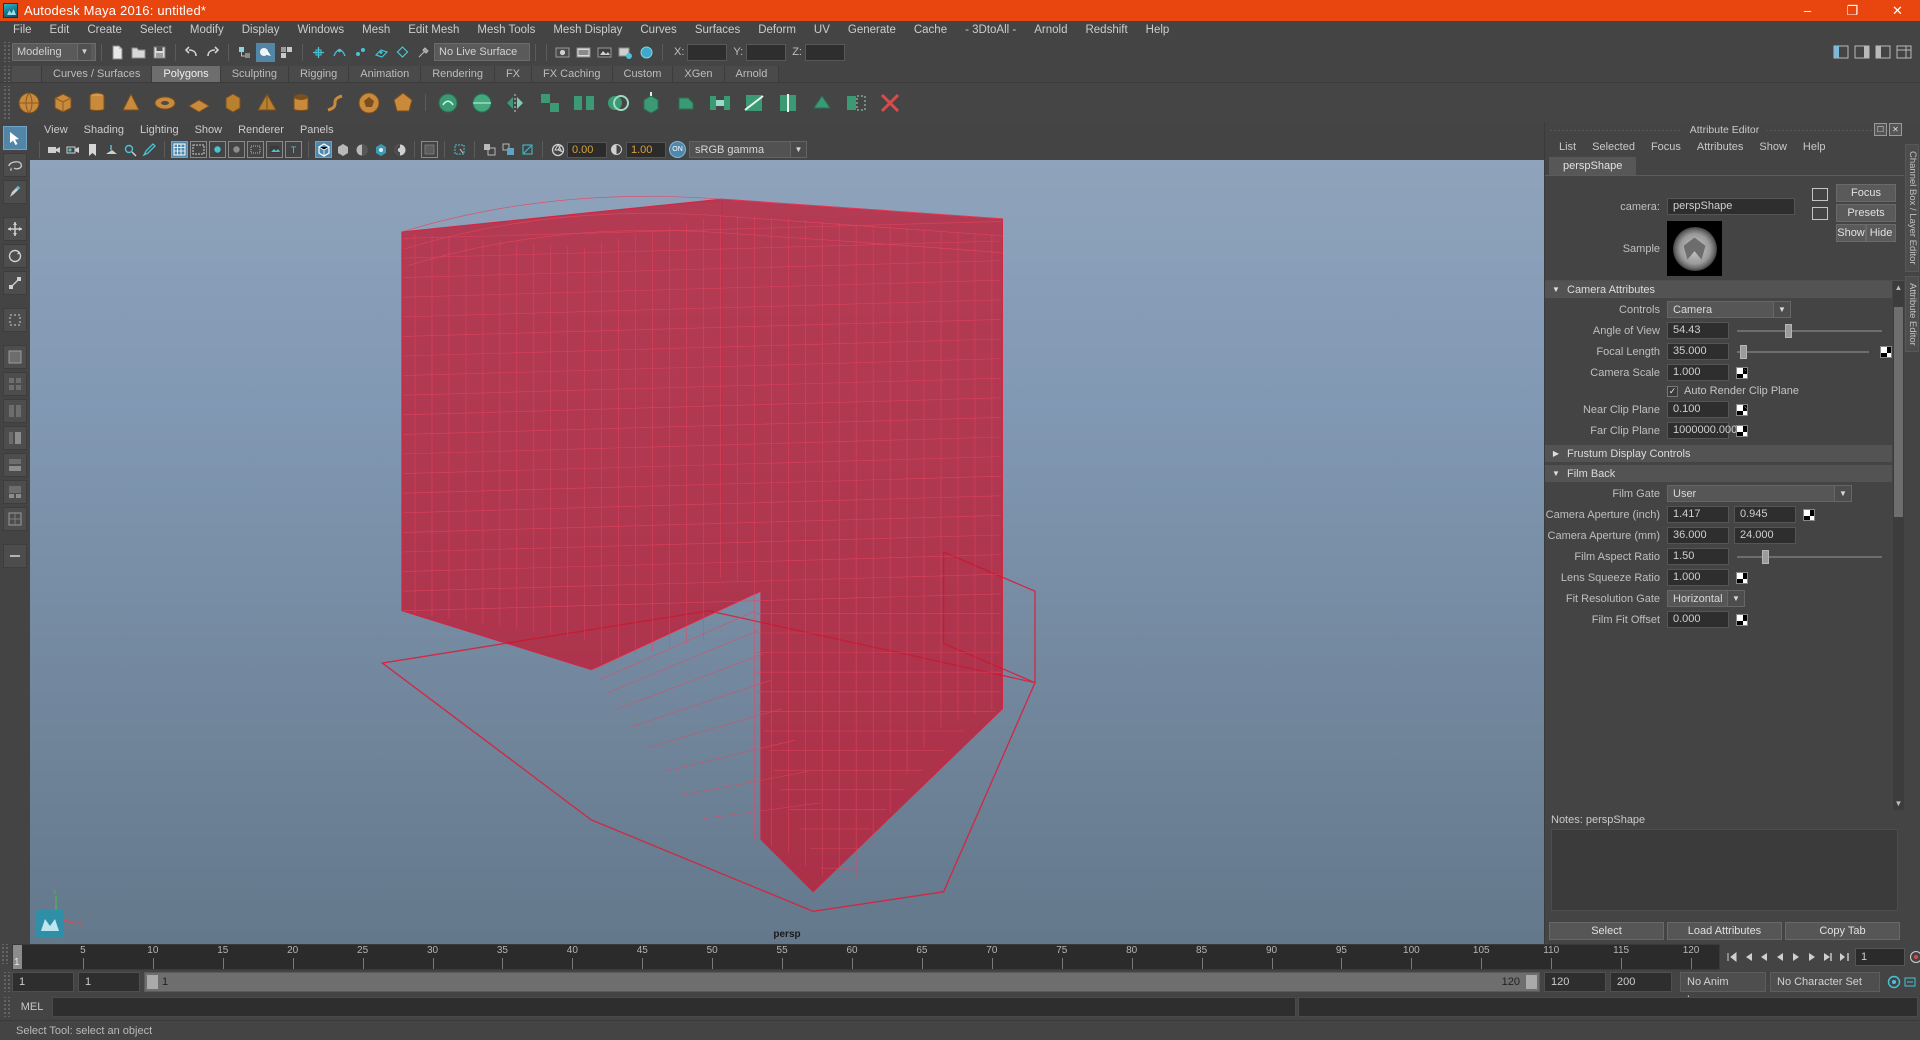 Image resolution: width=1920 pixels, height=1040 pixels. I want to click on viewport-menu-view: View, so click(56, 130).